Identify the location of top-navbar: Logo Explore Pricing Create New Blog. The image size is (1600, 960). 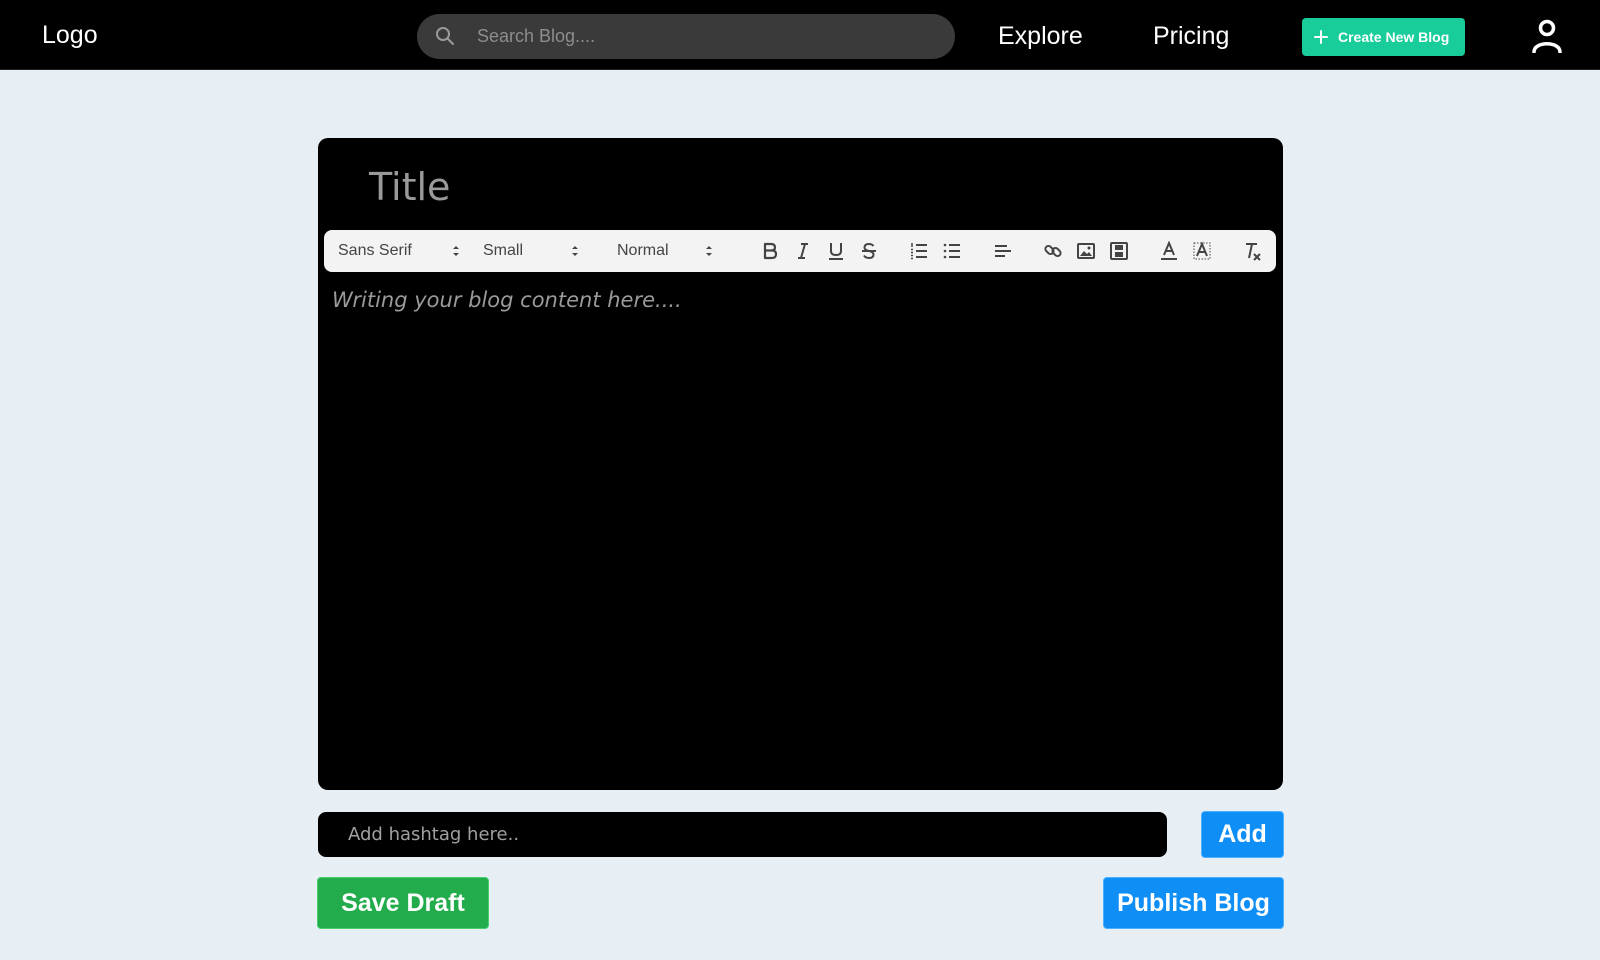
(800, 35).